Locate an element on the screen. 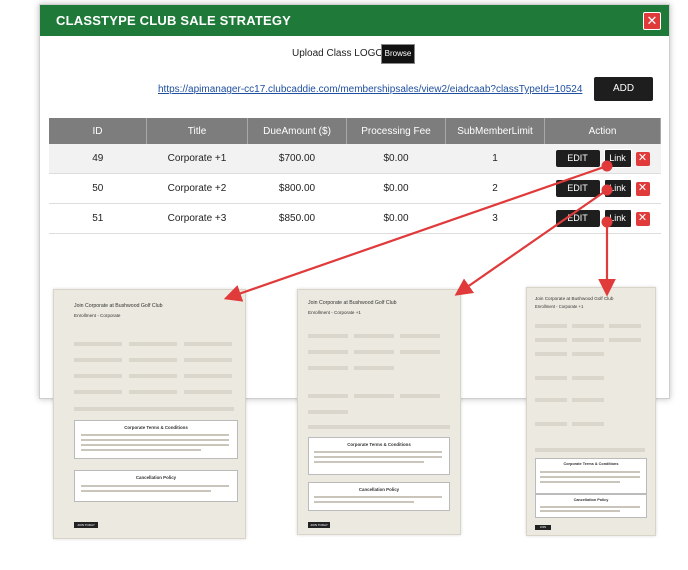 The height and width of the screenshot is (570, 688). column-header-submember-limit: SubMemberLimit is located at coordinates (495, 131).